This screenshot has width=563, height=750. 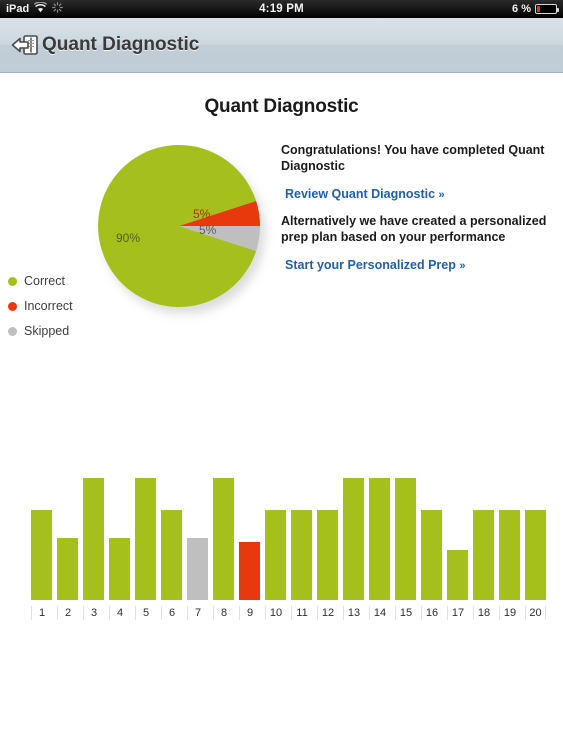 I want to click on x-axis-tick-15: 15, so click(x=405, y=613).